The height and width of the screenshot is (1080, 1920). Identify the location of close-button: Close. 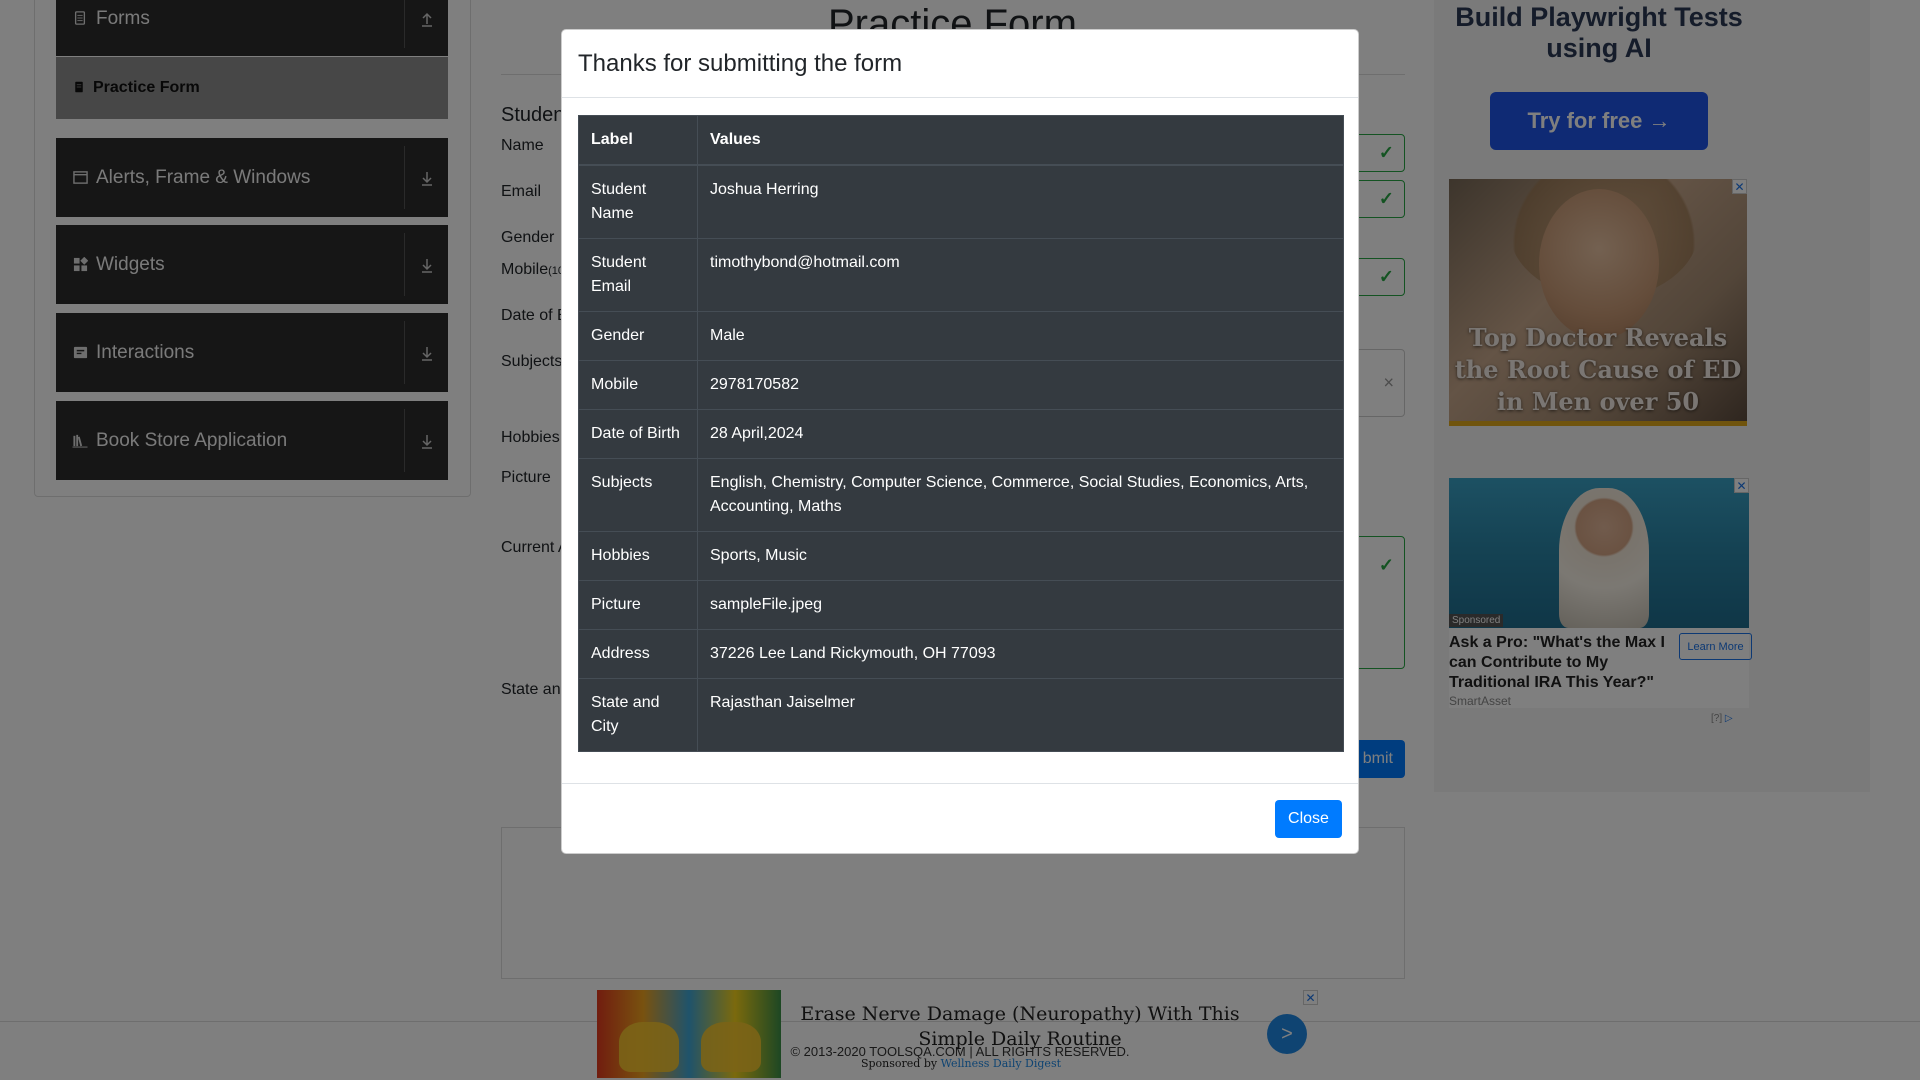
(1308, 819).